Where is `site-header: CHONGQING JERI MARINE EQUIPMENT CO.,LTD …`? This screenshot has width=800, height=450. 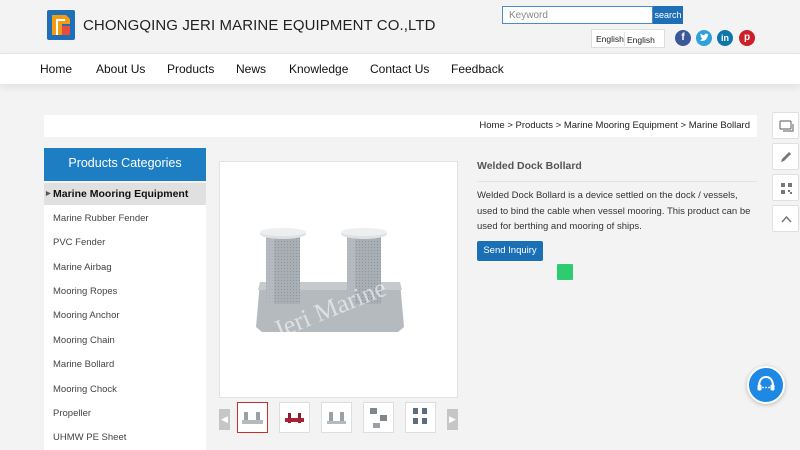
site-header: CHONGQING JERI MARINE EQUIPMENT CO.,LTD … is located at coordinates (400, 26).